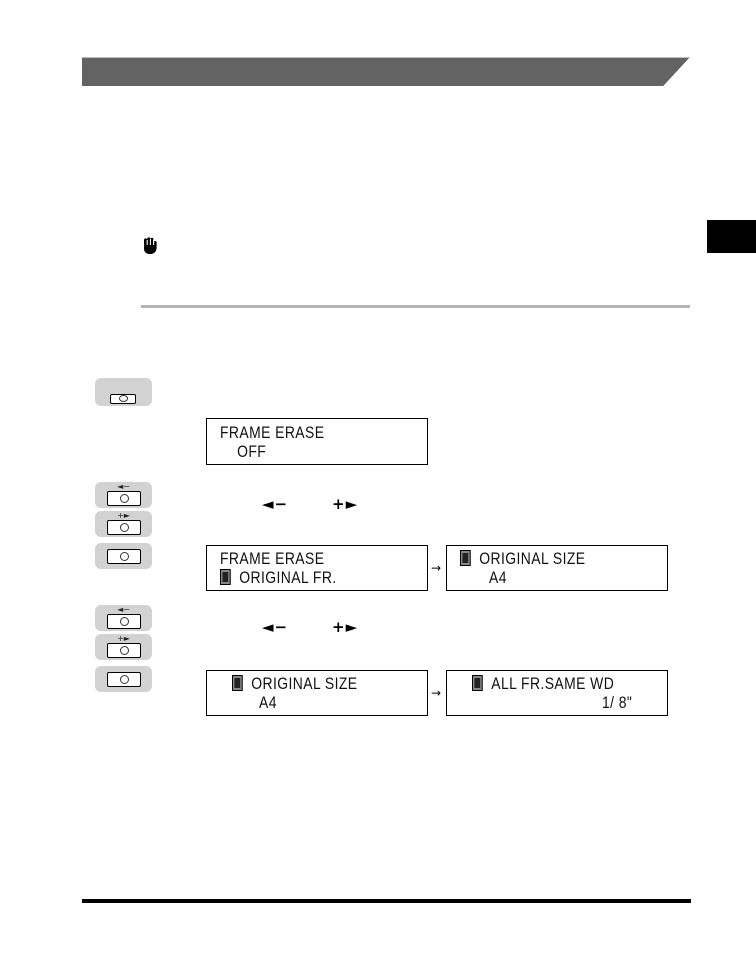 This screenshot has width=756, height=972. I want to click on lcd-line-2: OFF, so click(243, 451).